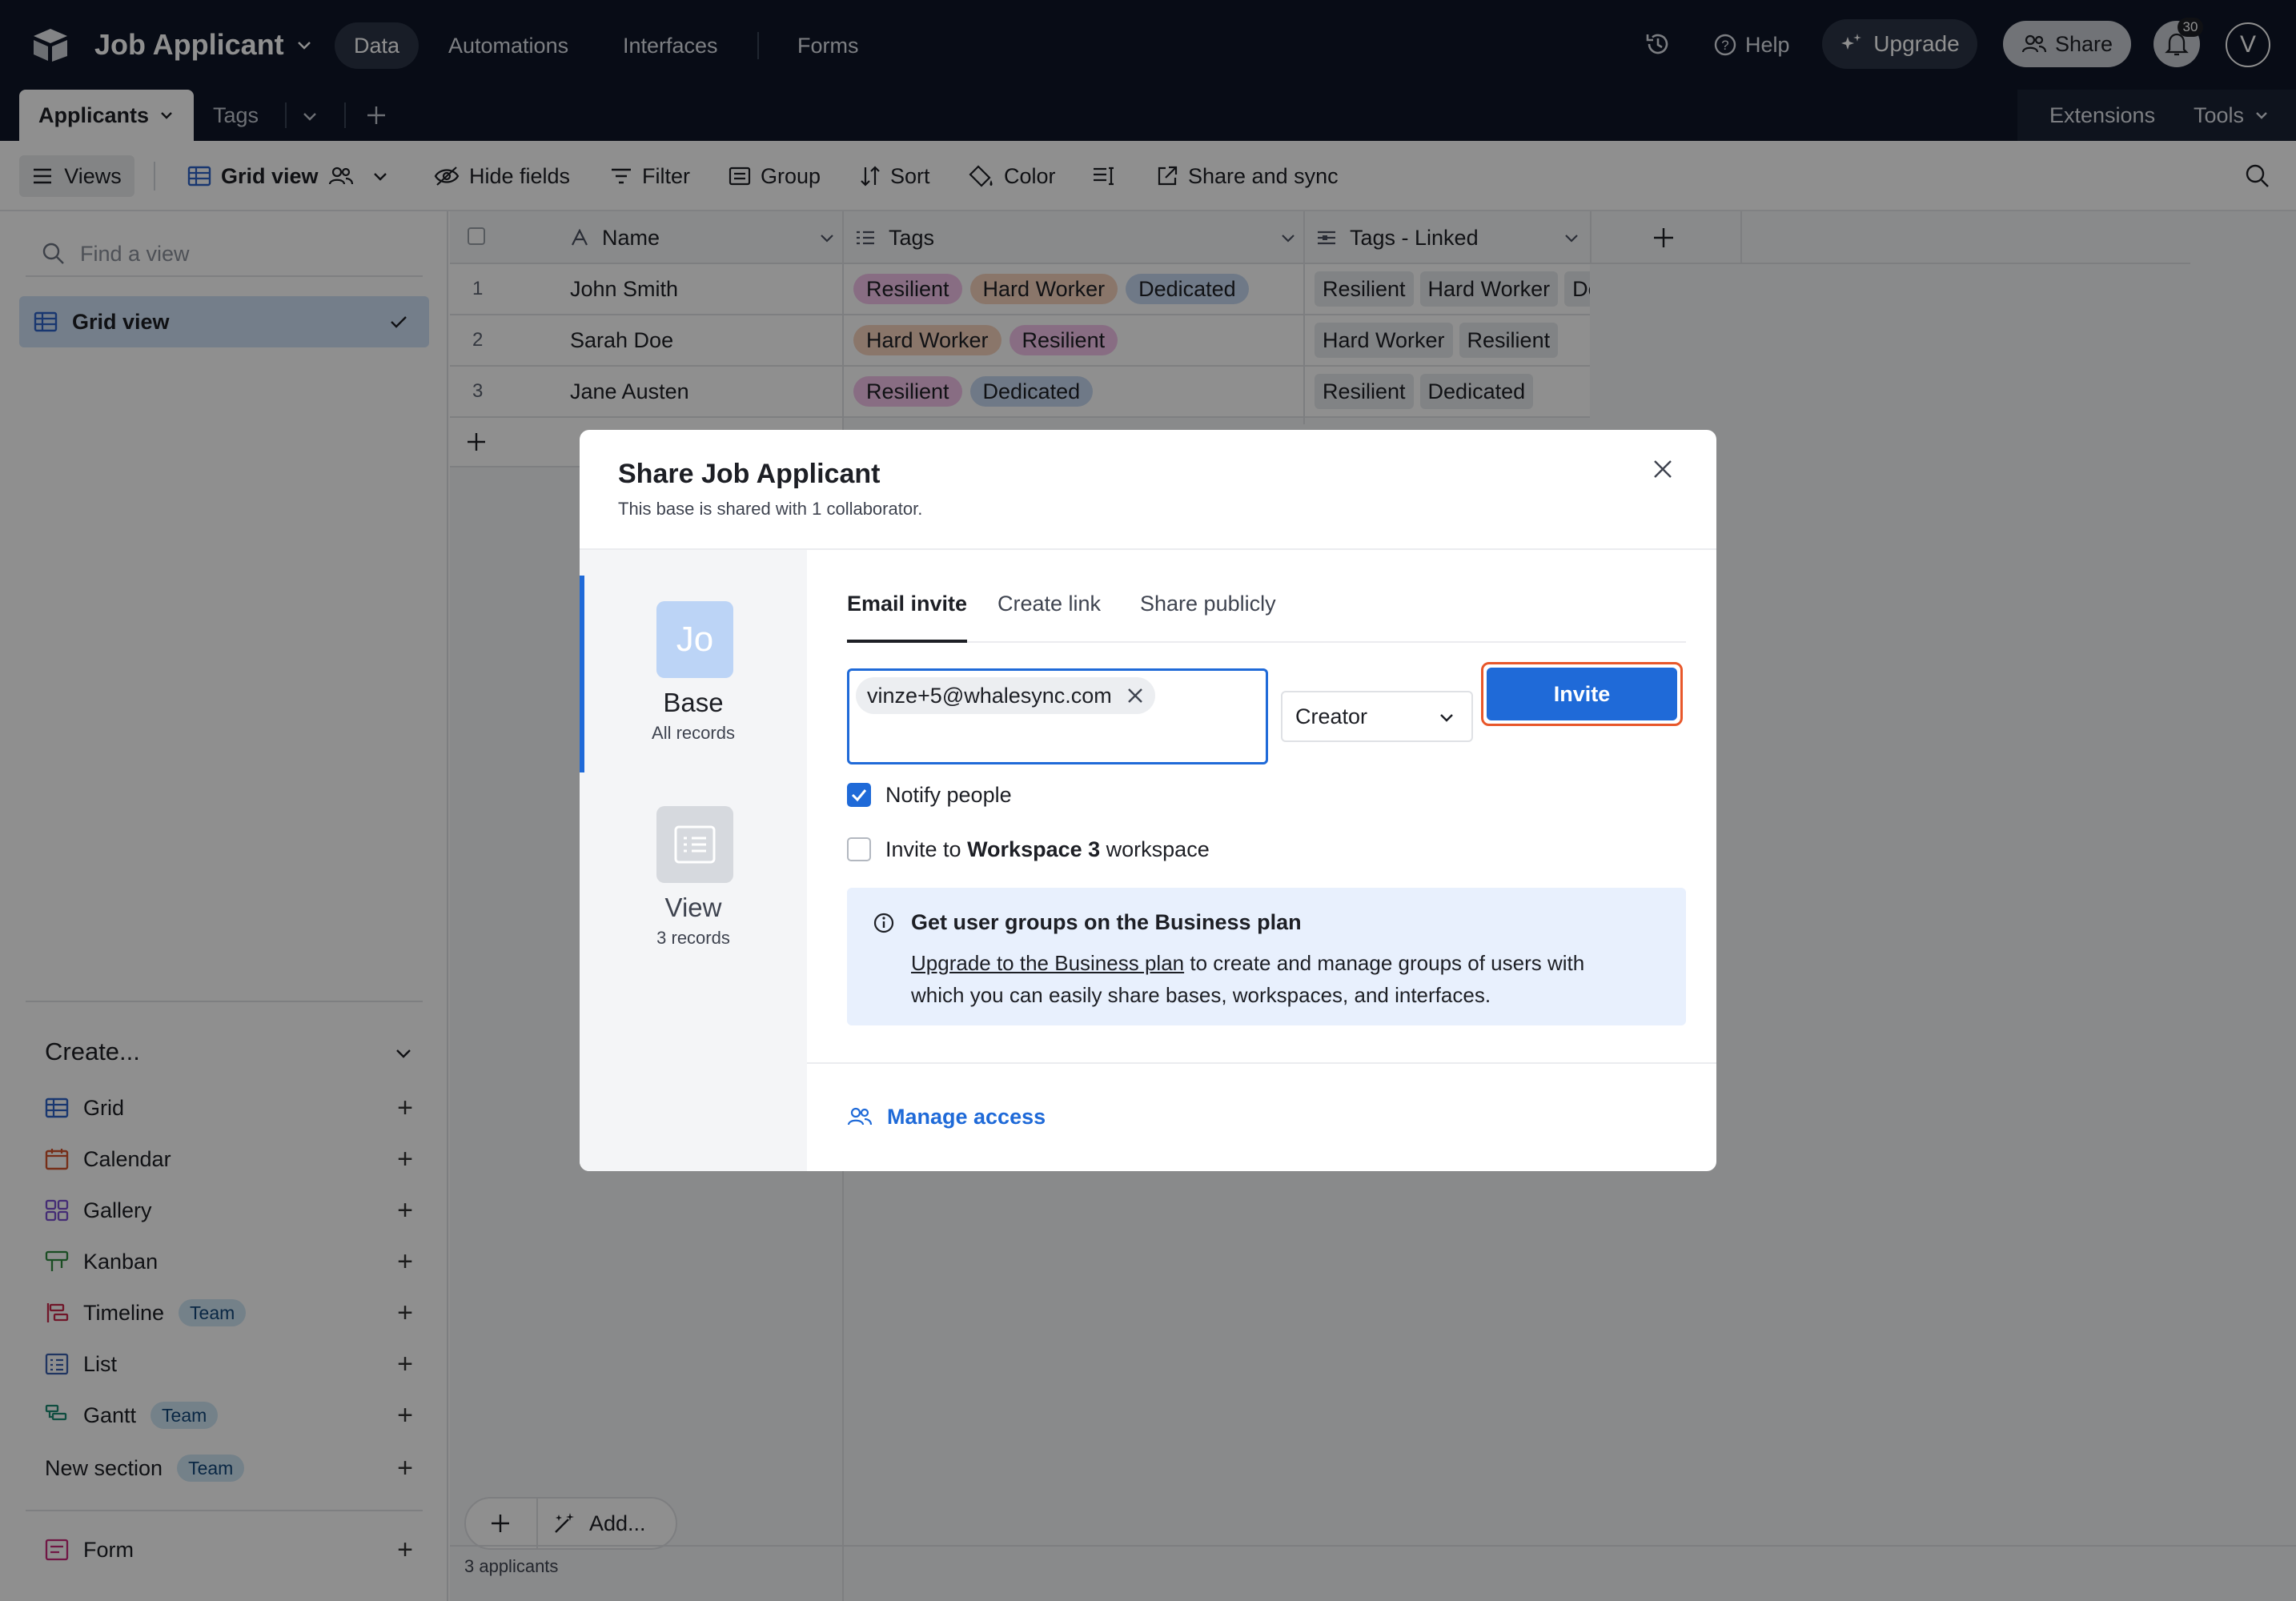 Image resolution: width=2296 pixels, height=1601 pixels. Describe the element at coordinates (1377, 716) in the screenshot. I see `role-select: Creator` at that location.